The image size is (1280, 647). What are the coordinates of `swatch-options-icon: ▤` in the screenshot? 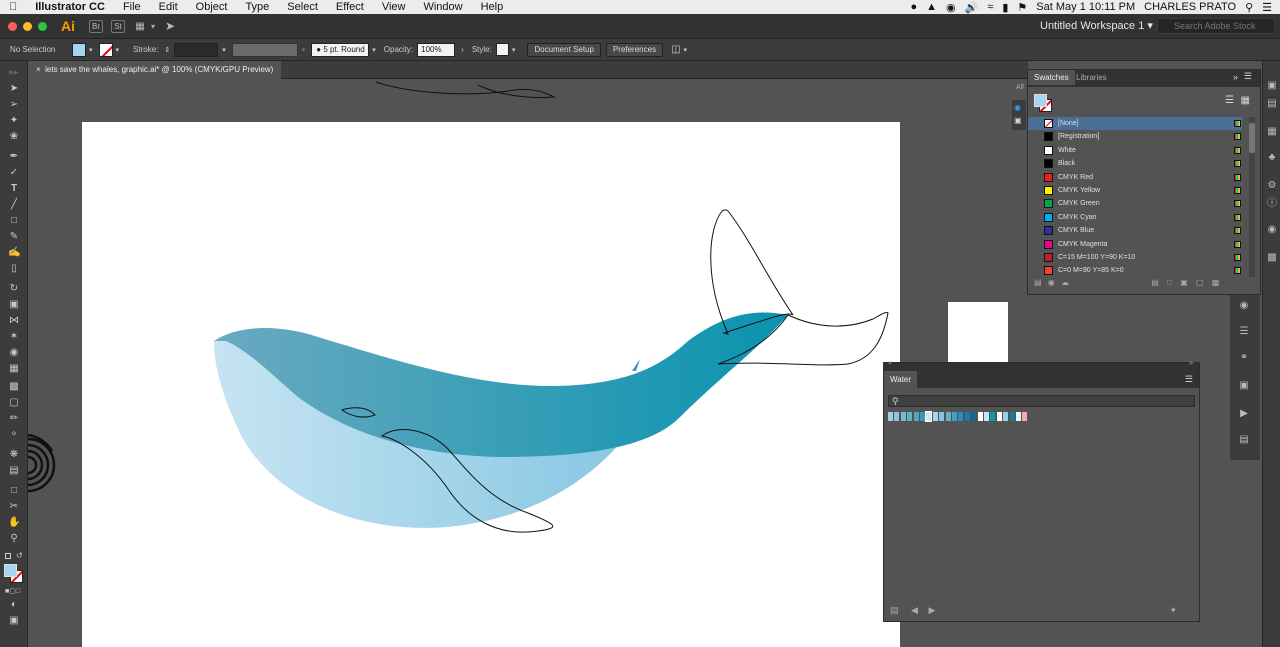 It's located at (1155, 282).